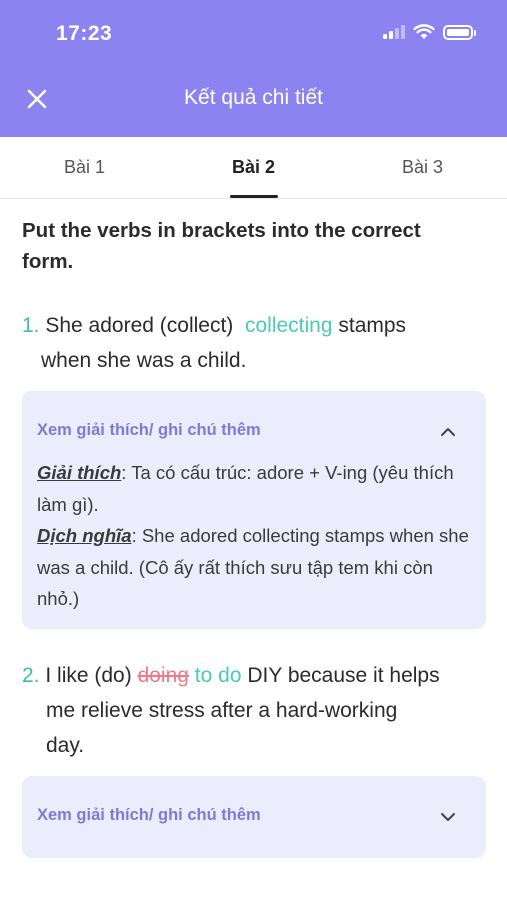 The height and width of the screenshot is (900, 507). Describe the element at coordinates (343, 675) in the screenshot. I see `question-text-after: DIY because it helps` at that location.